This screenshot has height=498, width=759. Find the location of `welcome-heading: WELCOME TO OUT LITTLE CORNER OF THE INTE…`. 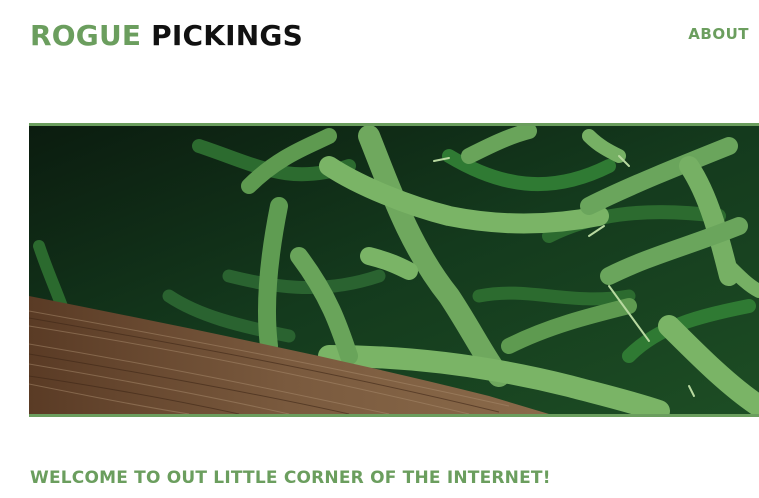

welcome-heading: WELCOME TO OUT LITTLE CORNER OF THE INTE… is located at coordinates (290, 478).